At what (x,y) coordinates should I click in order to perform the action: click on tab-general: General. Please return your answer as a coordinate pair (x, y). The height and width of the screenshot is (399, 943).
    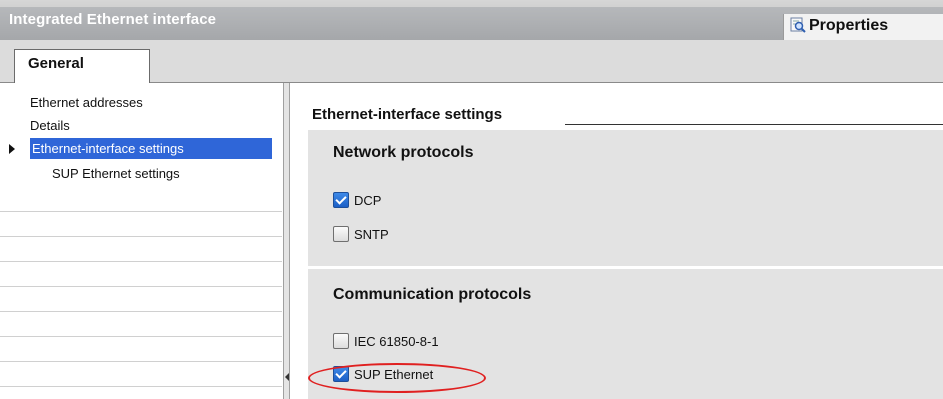
    Looking at the image, I should click on (82, 66).